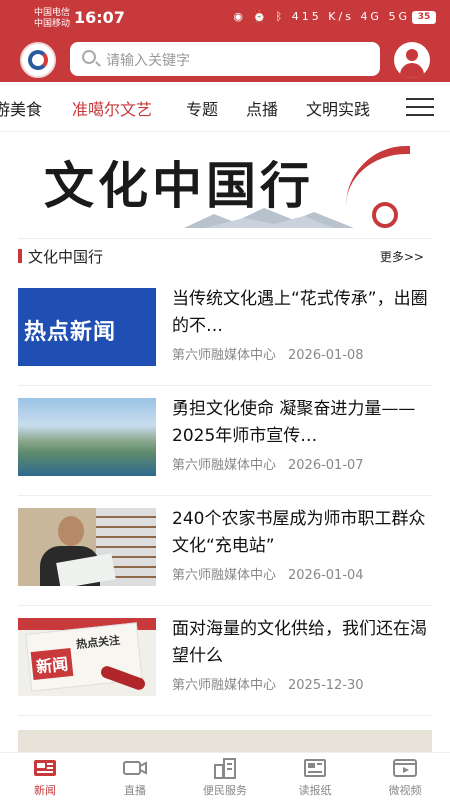 Image resolution: width=450 pixels, height=800 pixels. What do you see at coordinates (99, 17) in the screenshot?
I see `status-clock: 16:07` at bounding box center [99, 17].